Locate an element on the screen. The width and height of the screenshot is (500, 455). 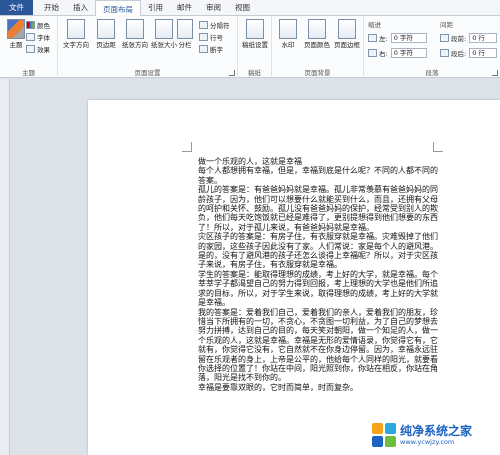
doc-title: 做一个乐观的人，这就是幸福 is located at coordinates (250, 161).